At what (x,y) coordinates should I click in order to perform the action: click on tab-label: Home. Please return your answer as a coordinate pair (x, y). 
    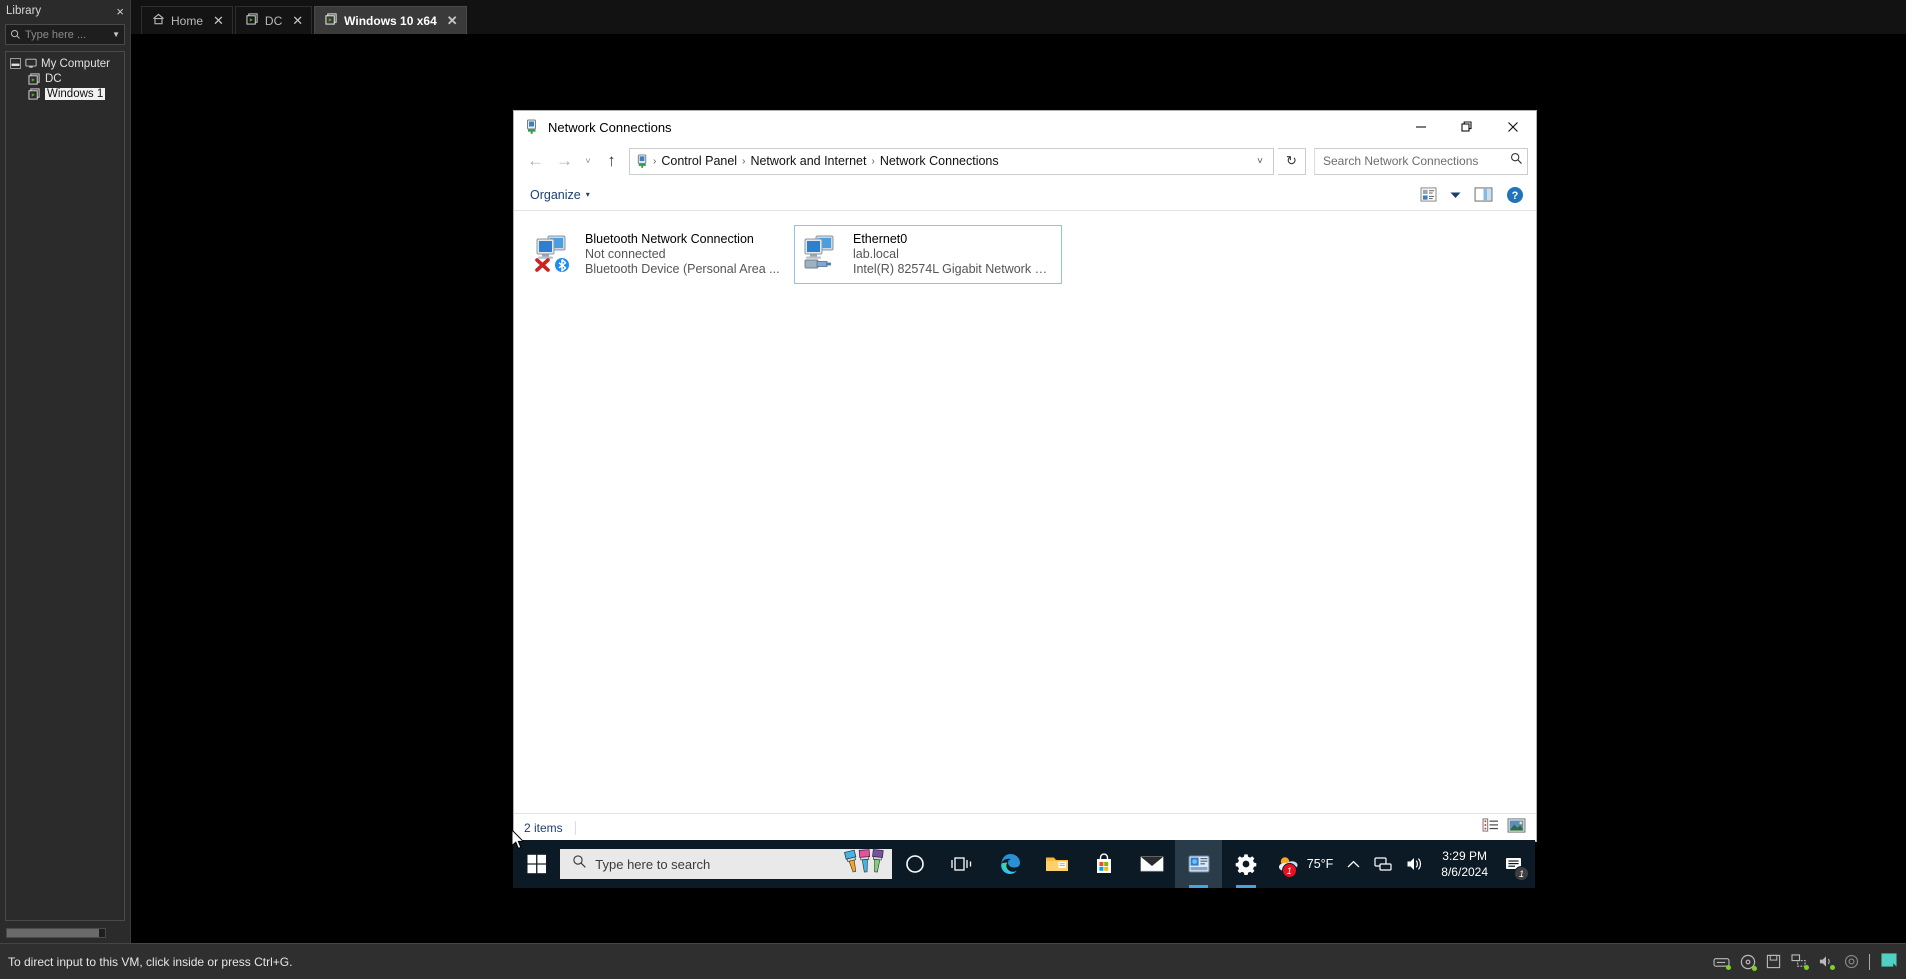
    Looking at the image, I should click on (187, 20).